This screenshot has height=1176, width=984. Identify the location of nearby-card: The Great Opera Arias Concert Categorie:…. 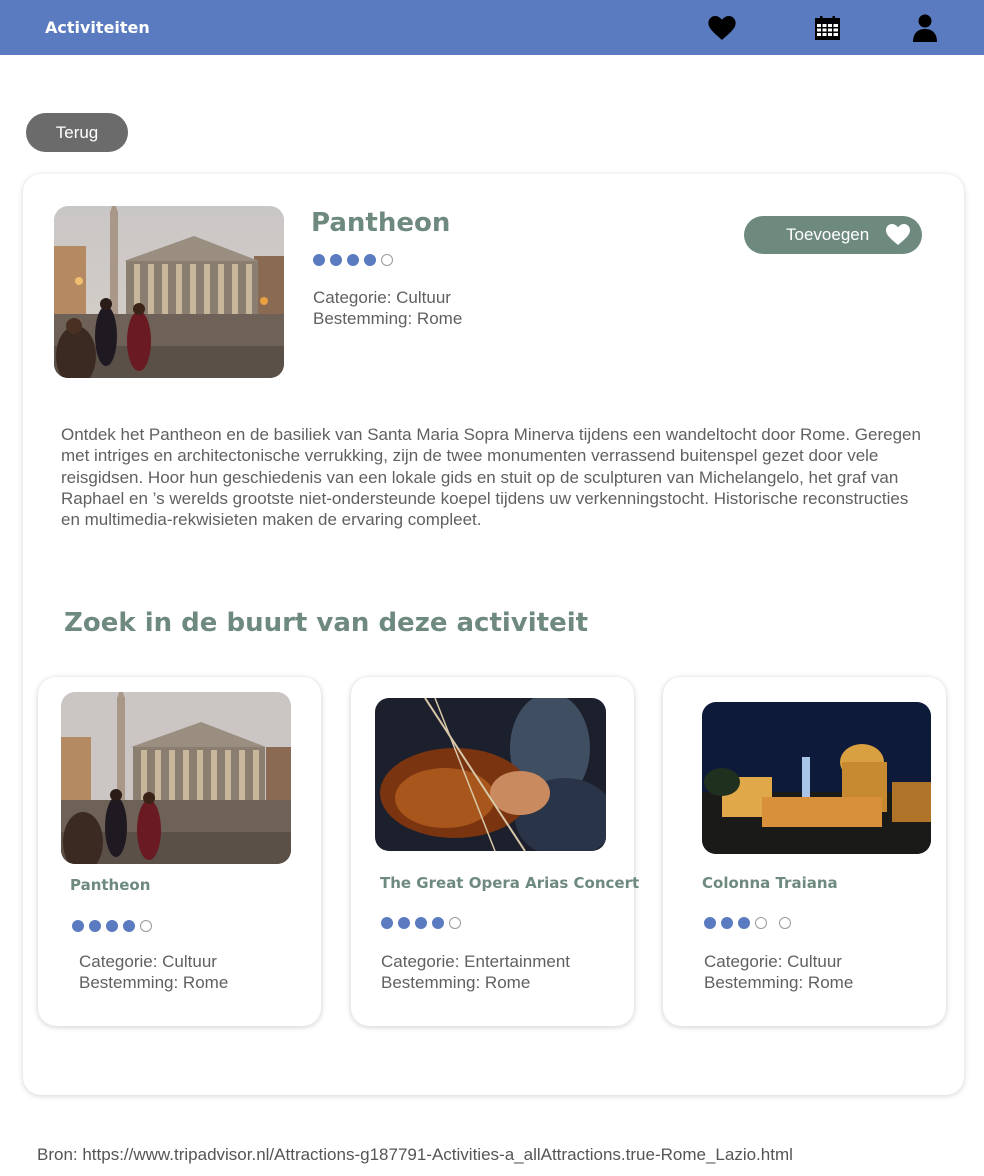
(495, 851).